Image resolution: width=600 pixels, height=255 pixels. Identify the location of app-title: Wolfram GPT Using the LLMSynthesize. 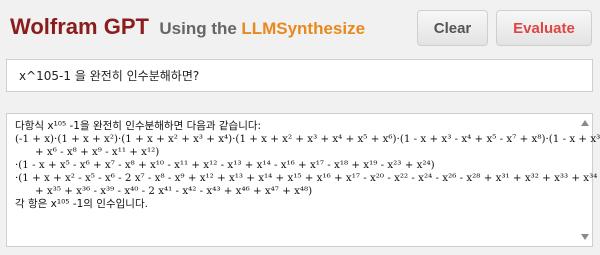
(187, 27).